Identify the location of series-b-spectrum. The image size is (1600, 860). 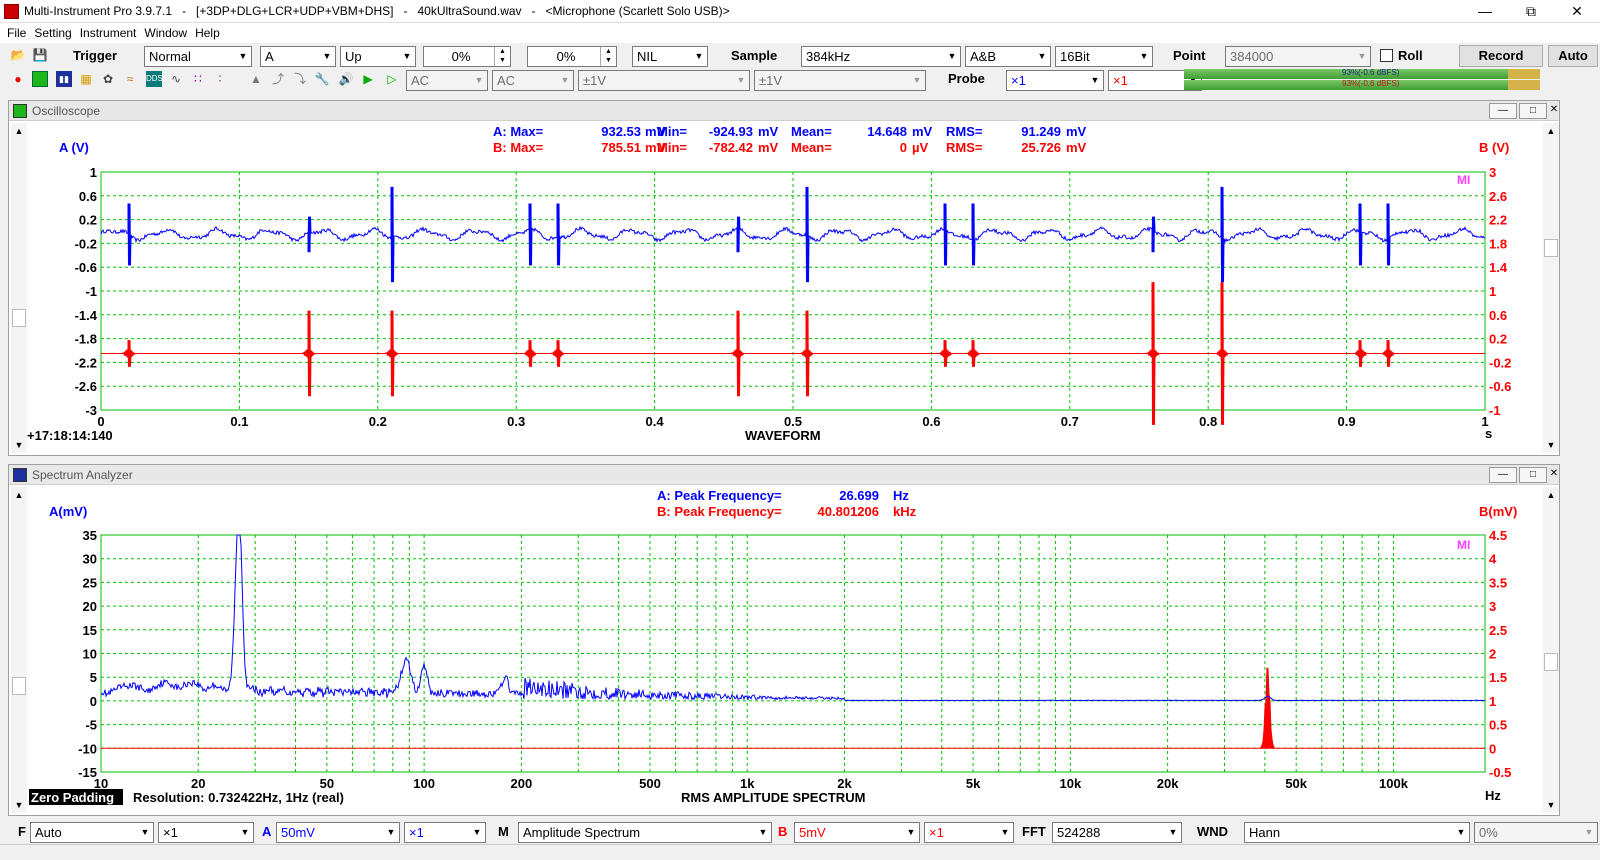
(793, 708).